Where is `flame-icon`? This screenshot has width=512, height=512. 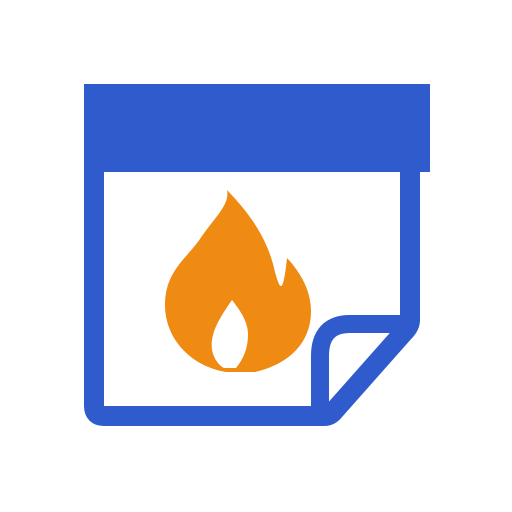 flame-icon is located at coordinates (238, 281).